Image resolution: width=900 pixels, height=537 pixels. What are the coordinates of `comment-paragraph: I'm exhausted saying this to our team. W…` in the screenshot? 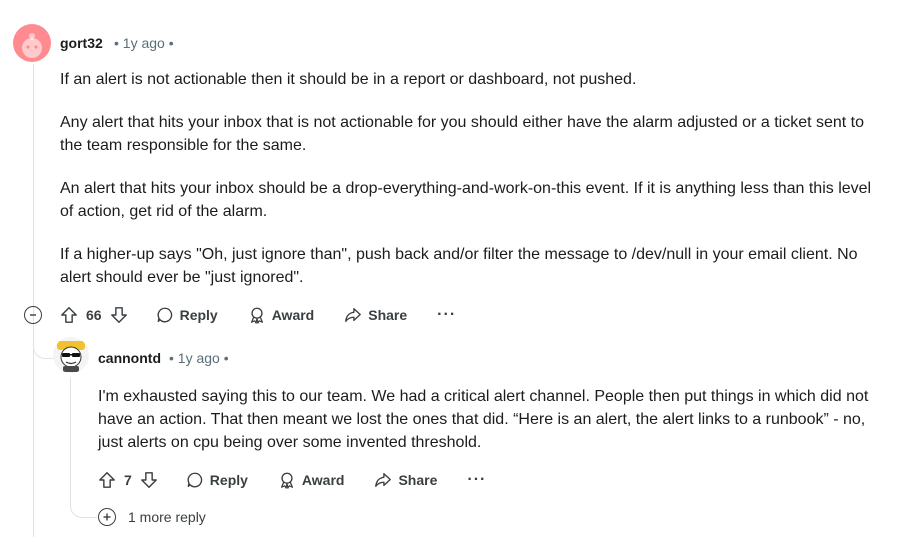 It's located at (483, 419).